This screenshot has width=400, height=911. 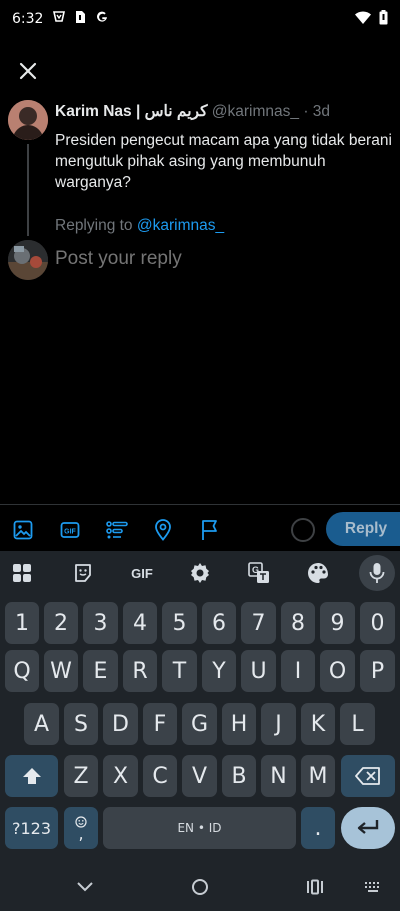 I want to click on key-1: 1, so click(x=22, y=623).